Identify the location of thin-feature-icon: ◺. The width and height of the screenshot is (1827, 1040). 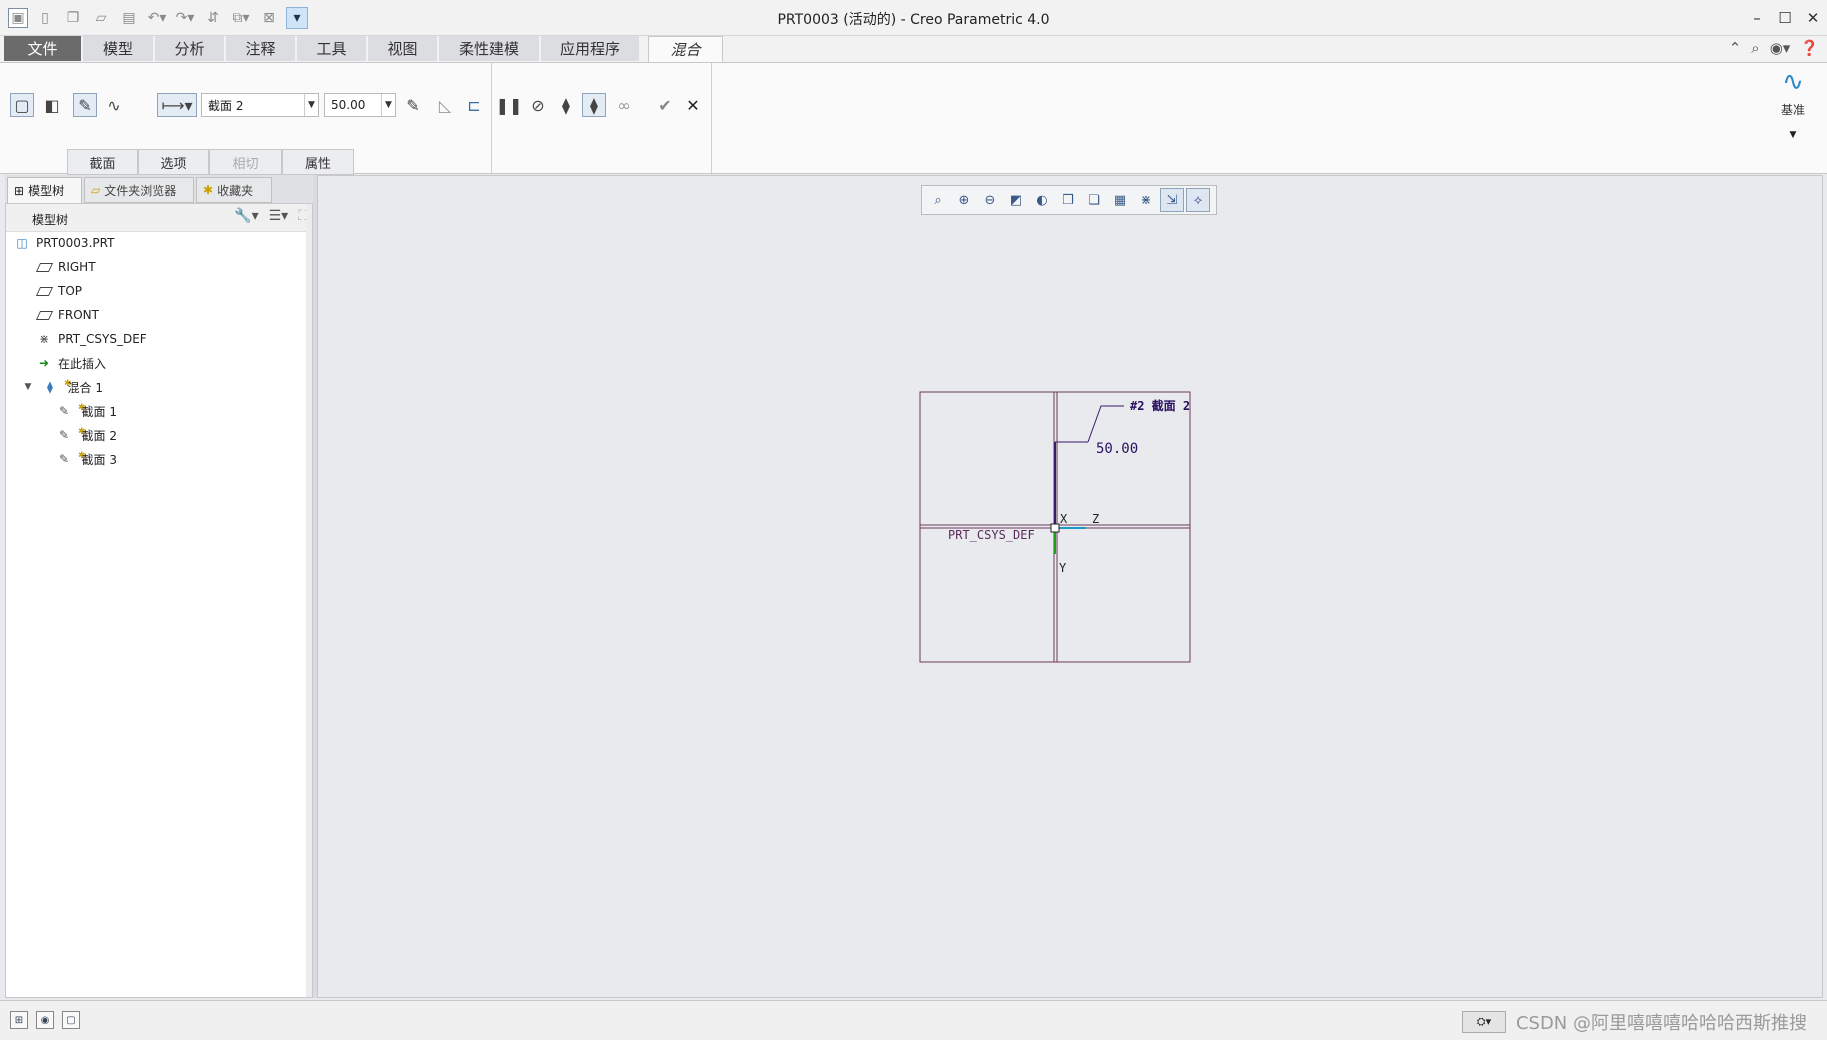
(445, 105).